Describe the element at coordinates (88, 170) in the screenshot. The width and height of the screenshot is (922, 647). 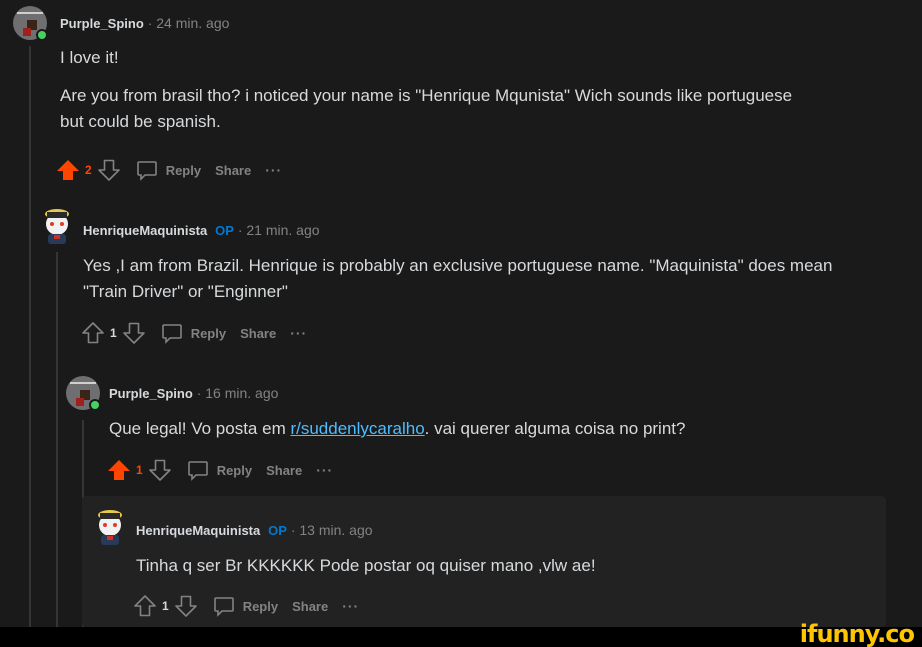
I see `vote-score: 2` at that location.